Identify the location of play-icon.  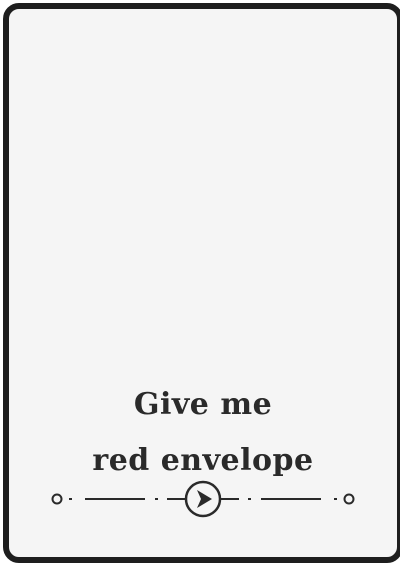
(204, 499).